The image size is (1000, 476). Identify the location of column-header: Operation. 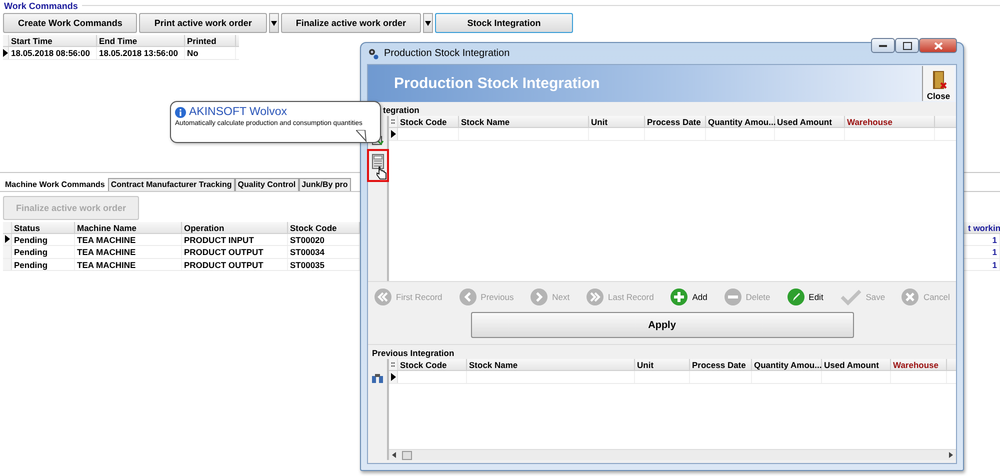
(235, 227).